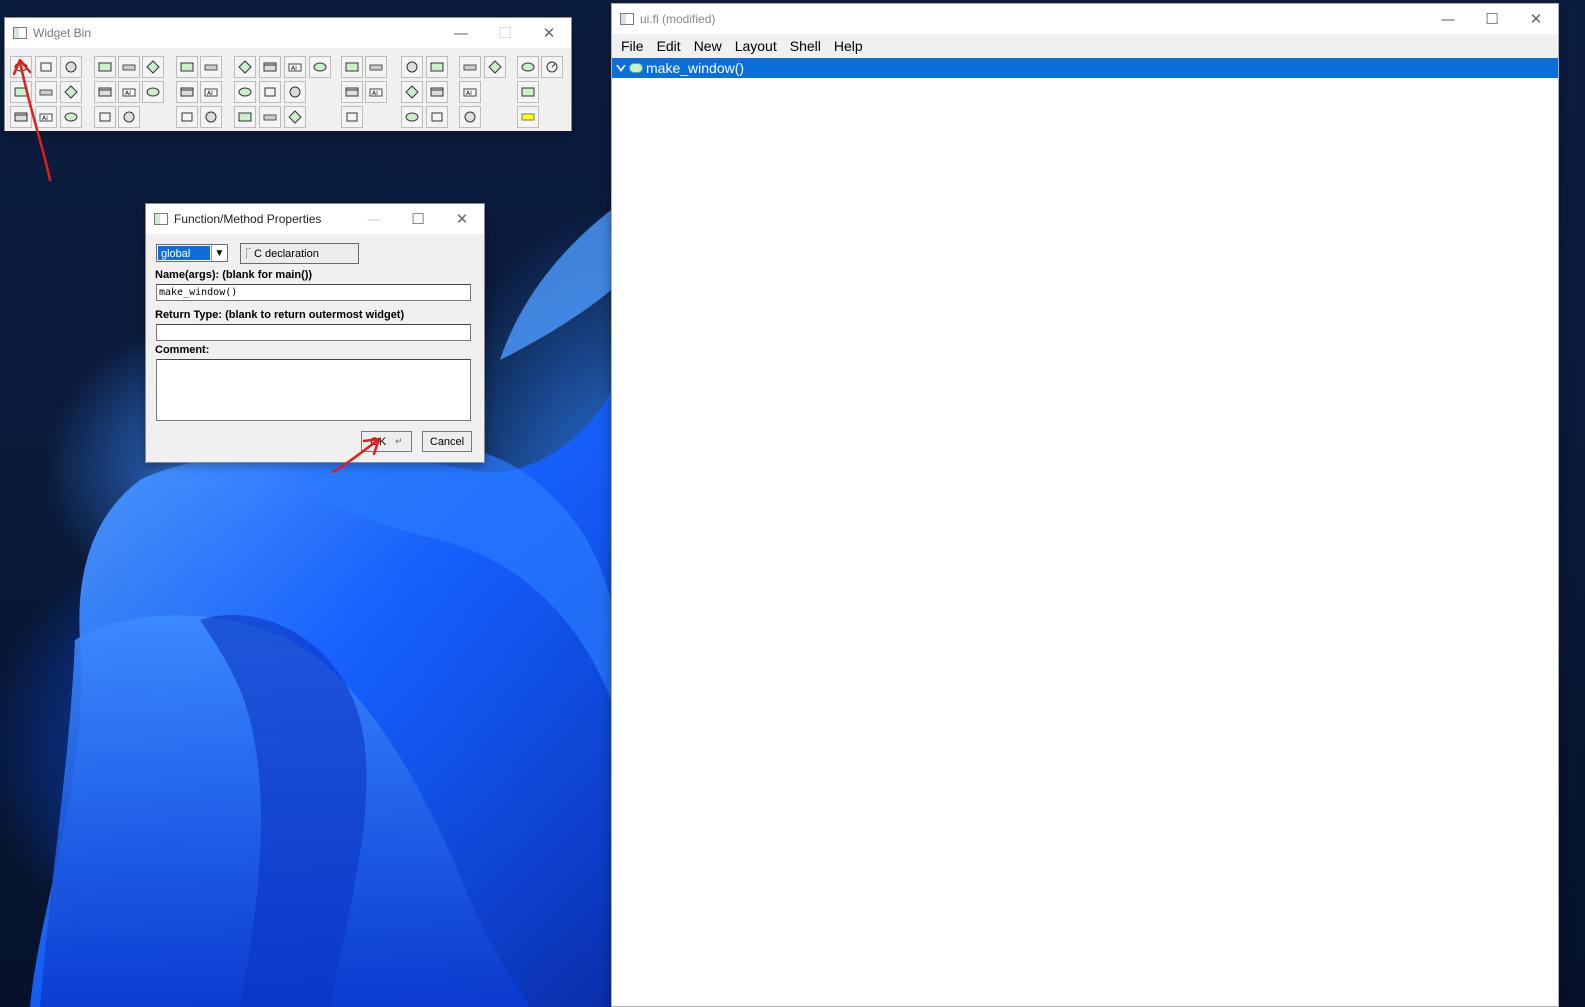  What do you see at coordinates (708, 46) in the screenshot?
I see `menu-new: New` at bounding box center [708, 46].